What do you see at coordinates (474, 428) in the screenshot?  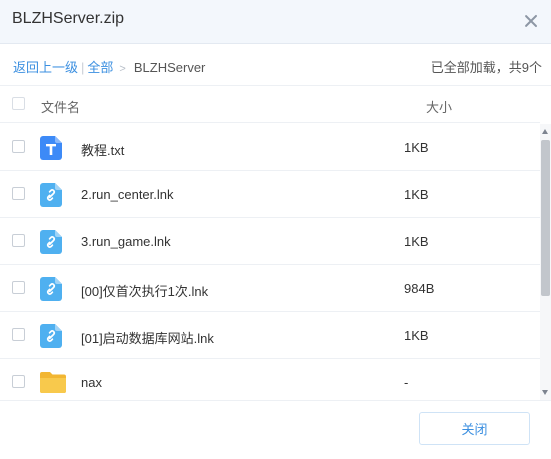 I see `close-button: 关闭` at bounding box center [474, 428].